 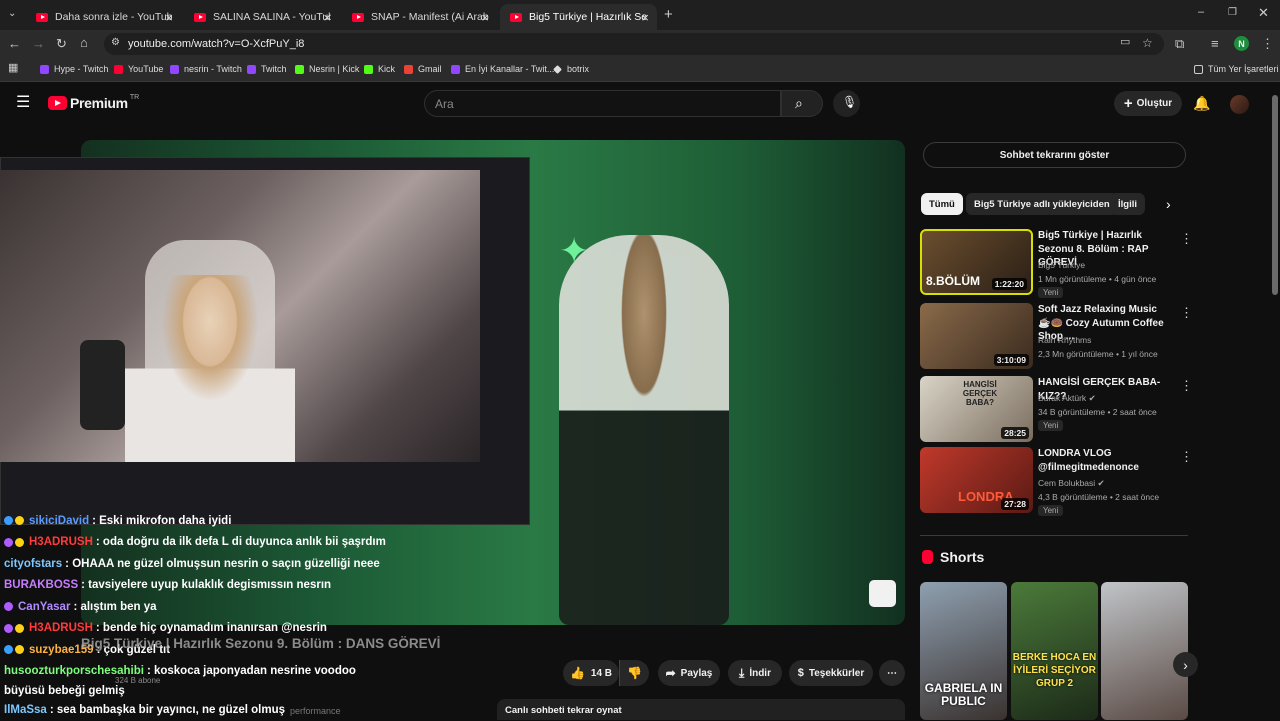 What do you see at coordinates (571, 69) in the screenshot?
I see `bookmark-botrix: botrix` at bounding box center [571, 69].